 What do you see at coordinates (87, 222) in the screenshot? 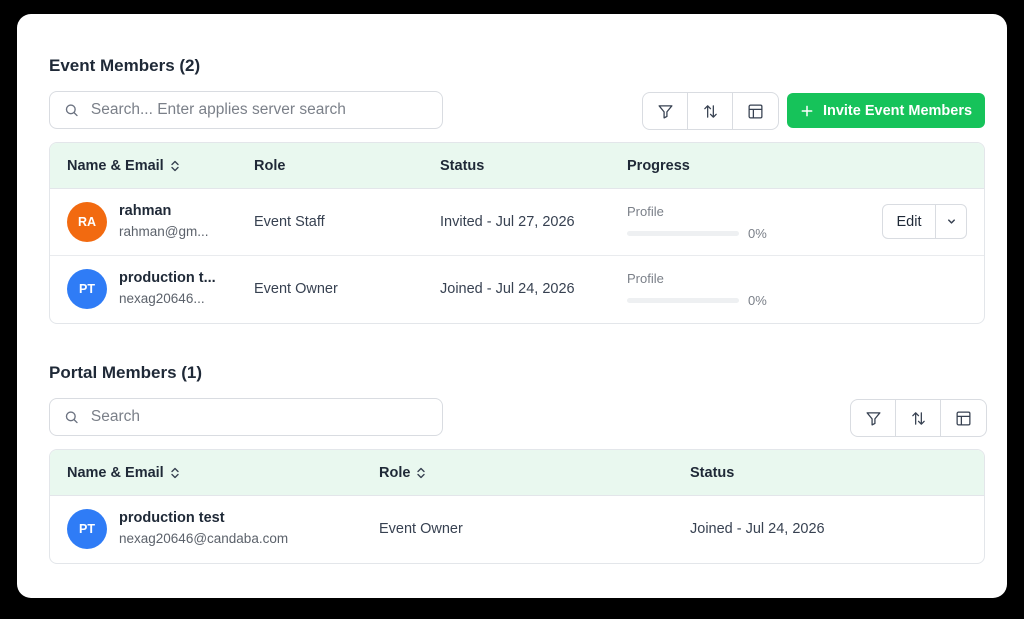
I see `avatar: RA` at bounding box center [87, 222].